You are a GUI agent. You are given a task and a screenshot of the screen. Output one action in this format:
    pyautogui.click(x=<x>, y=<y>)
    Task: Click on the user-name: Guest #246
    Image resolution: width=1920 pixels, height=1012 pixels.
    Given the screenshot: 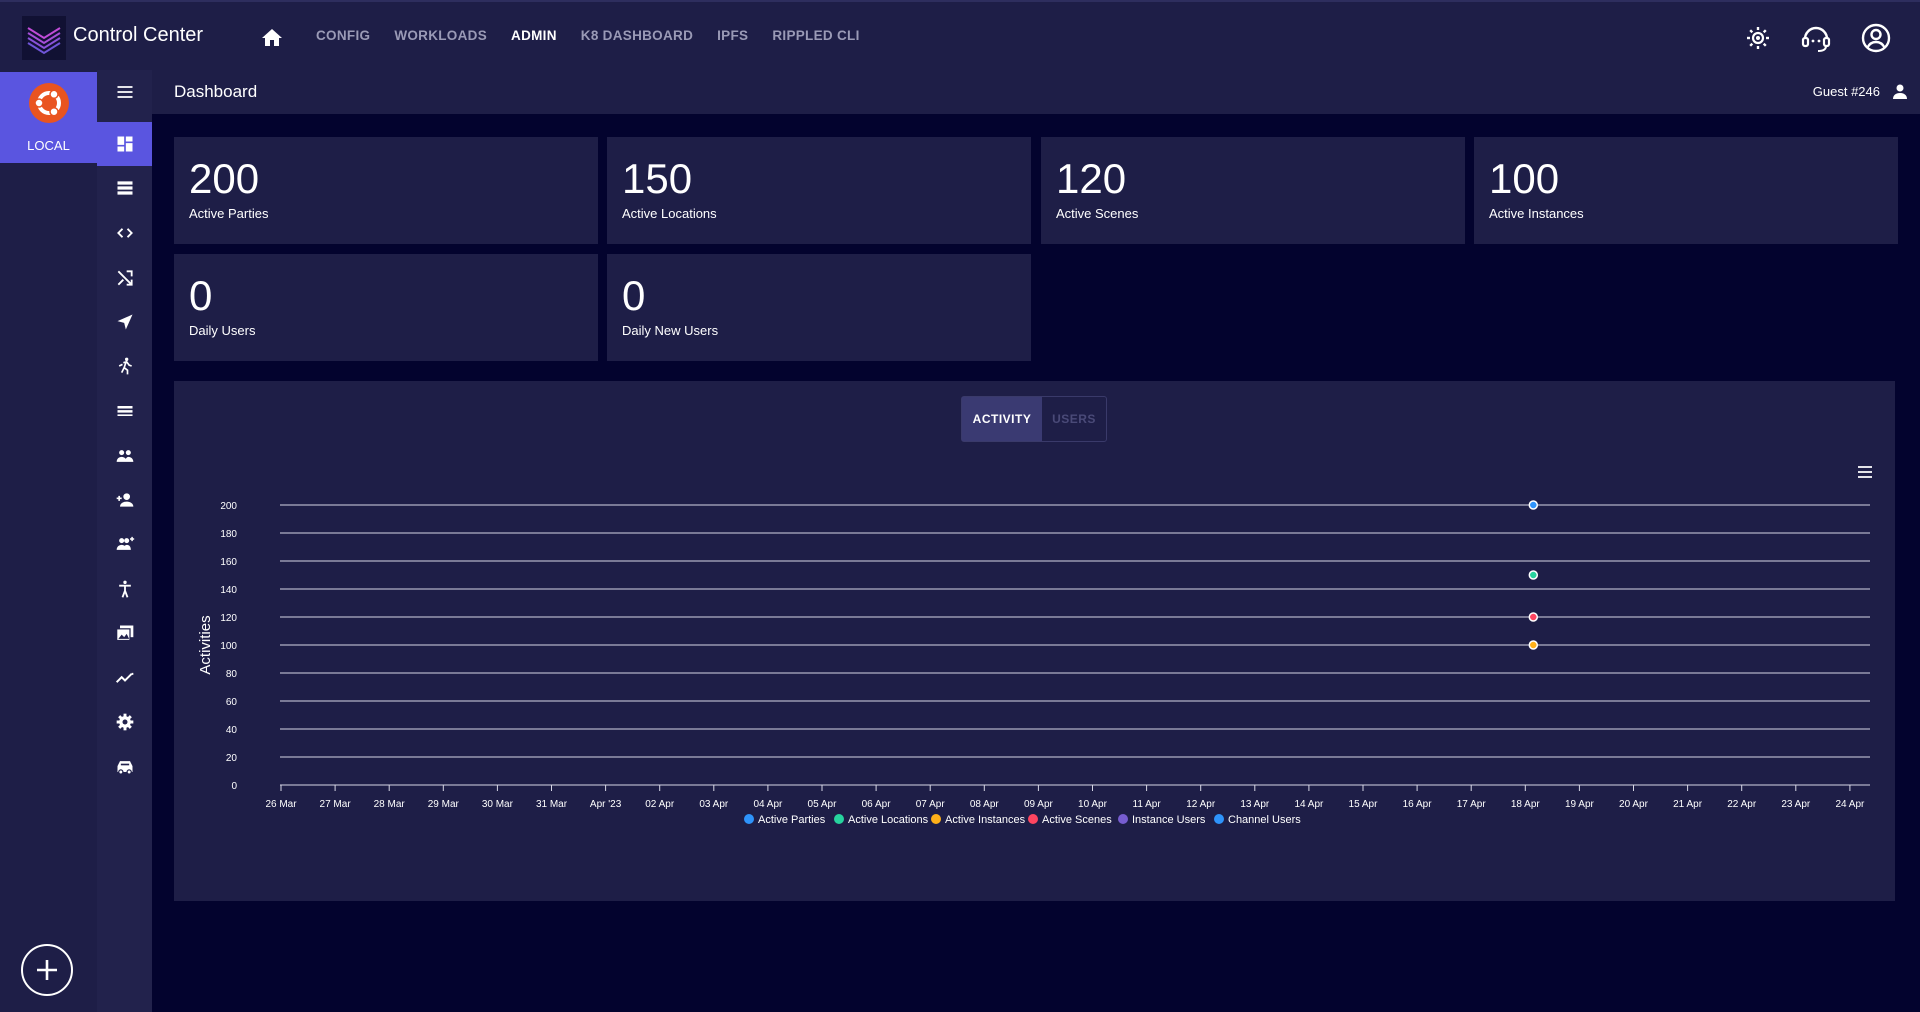 What is the action you would take?
    pyautogui.click(x=1846, y=91)
    